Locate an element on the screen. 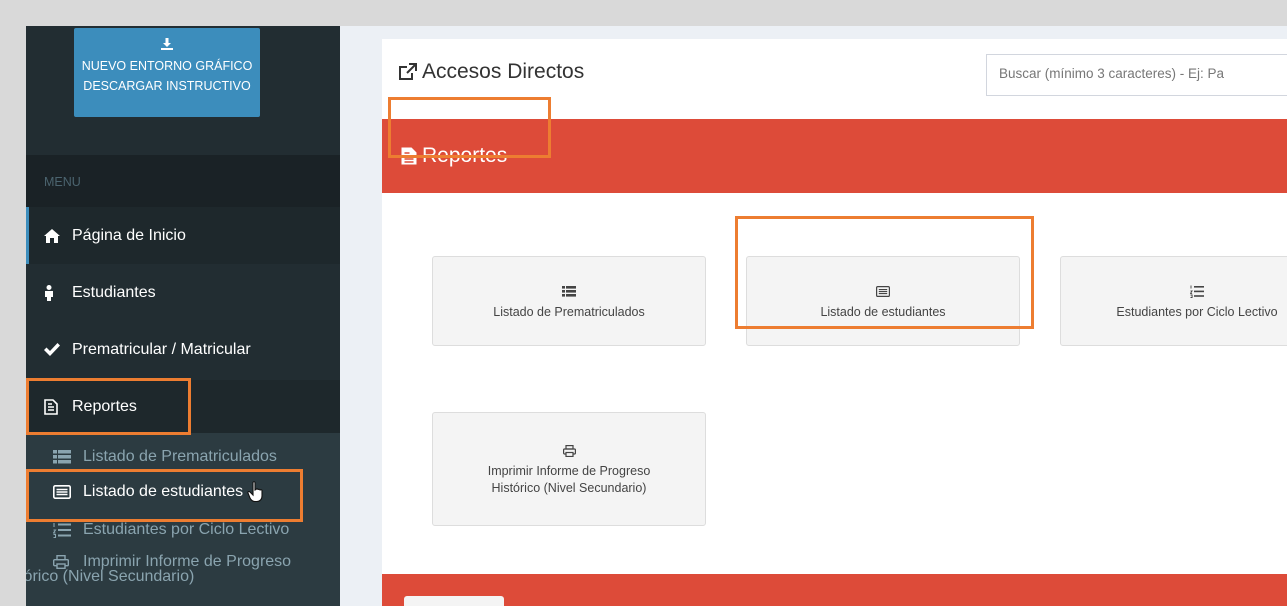 This screenshot has width=1287, height=606. sidebar-item-reports: Reportes is located at coordinates (183, 406).